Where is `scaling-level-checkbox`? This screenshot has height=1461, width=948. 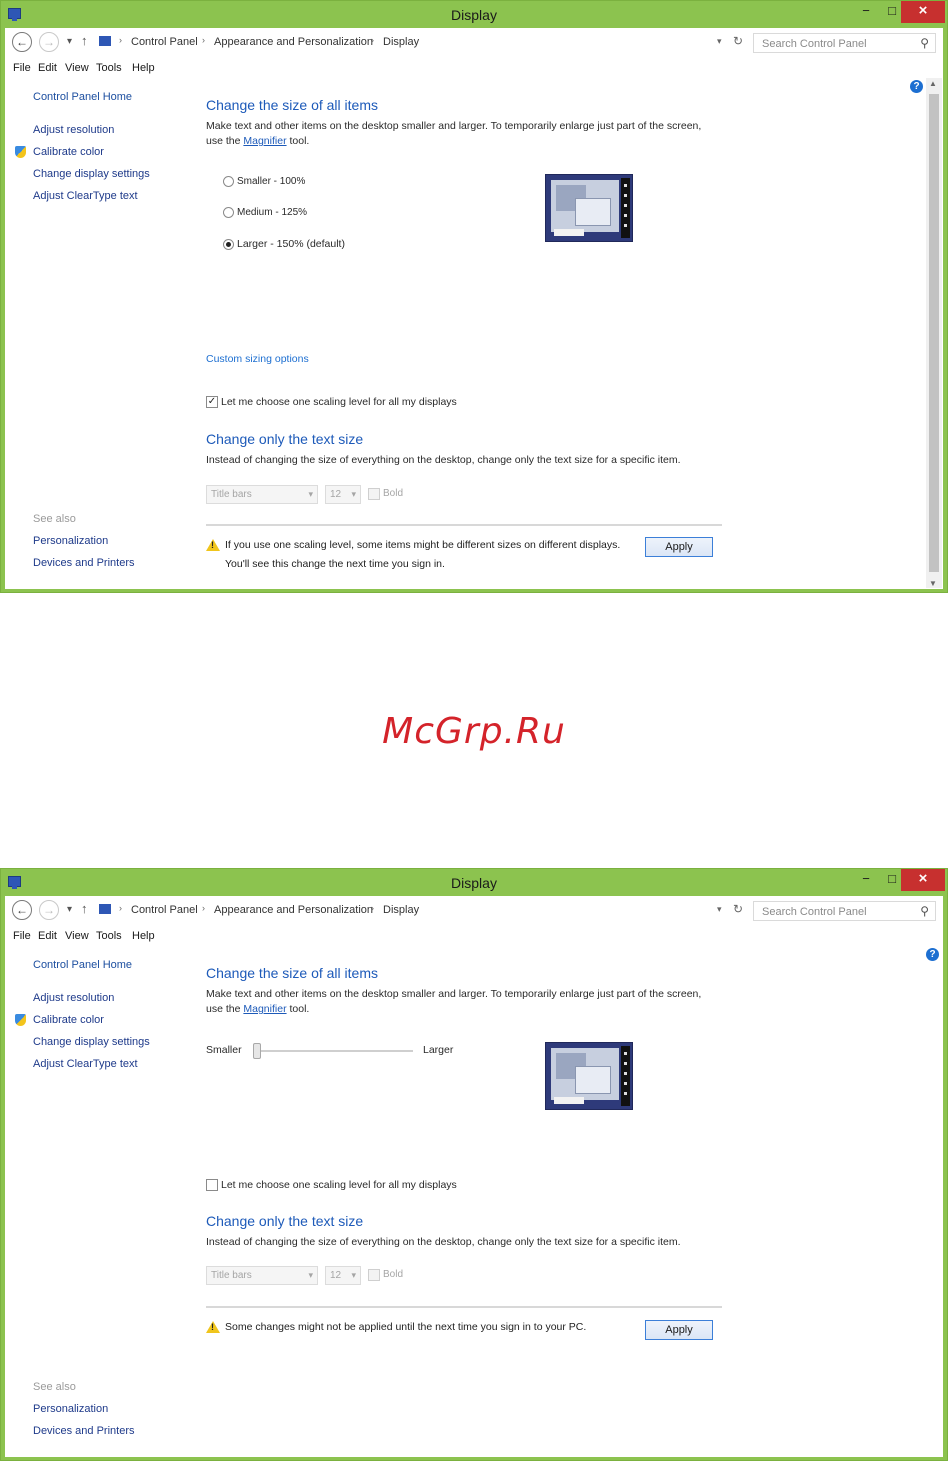 scaling-level-checkbox is located at coordinates (212, 1185).